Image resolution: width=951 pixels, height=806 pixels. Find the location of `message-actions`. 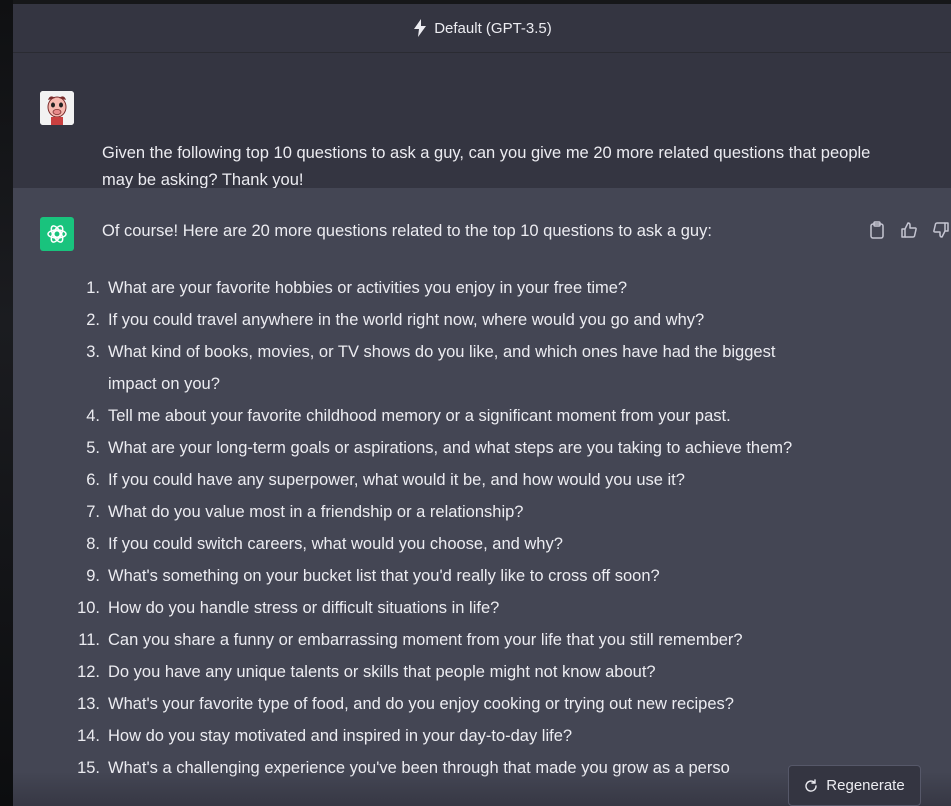

message-actions is located at coordinates (909, 230).